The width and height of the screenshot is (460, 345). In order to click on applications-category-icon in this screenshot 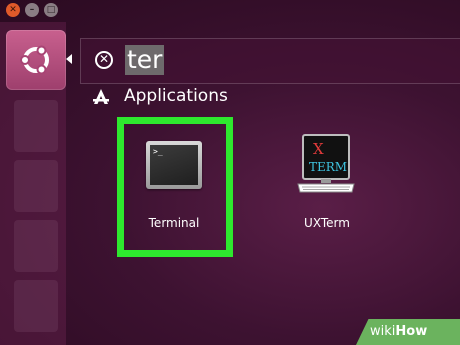, I will do `click(101, 96)`.